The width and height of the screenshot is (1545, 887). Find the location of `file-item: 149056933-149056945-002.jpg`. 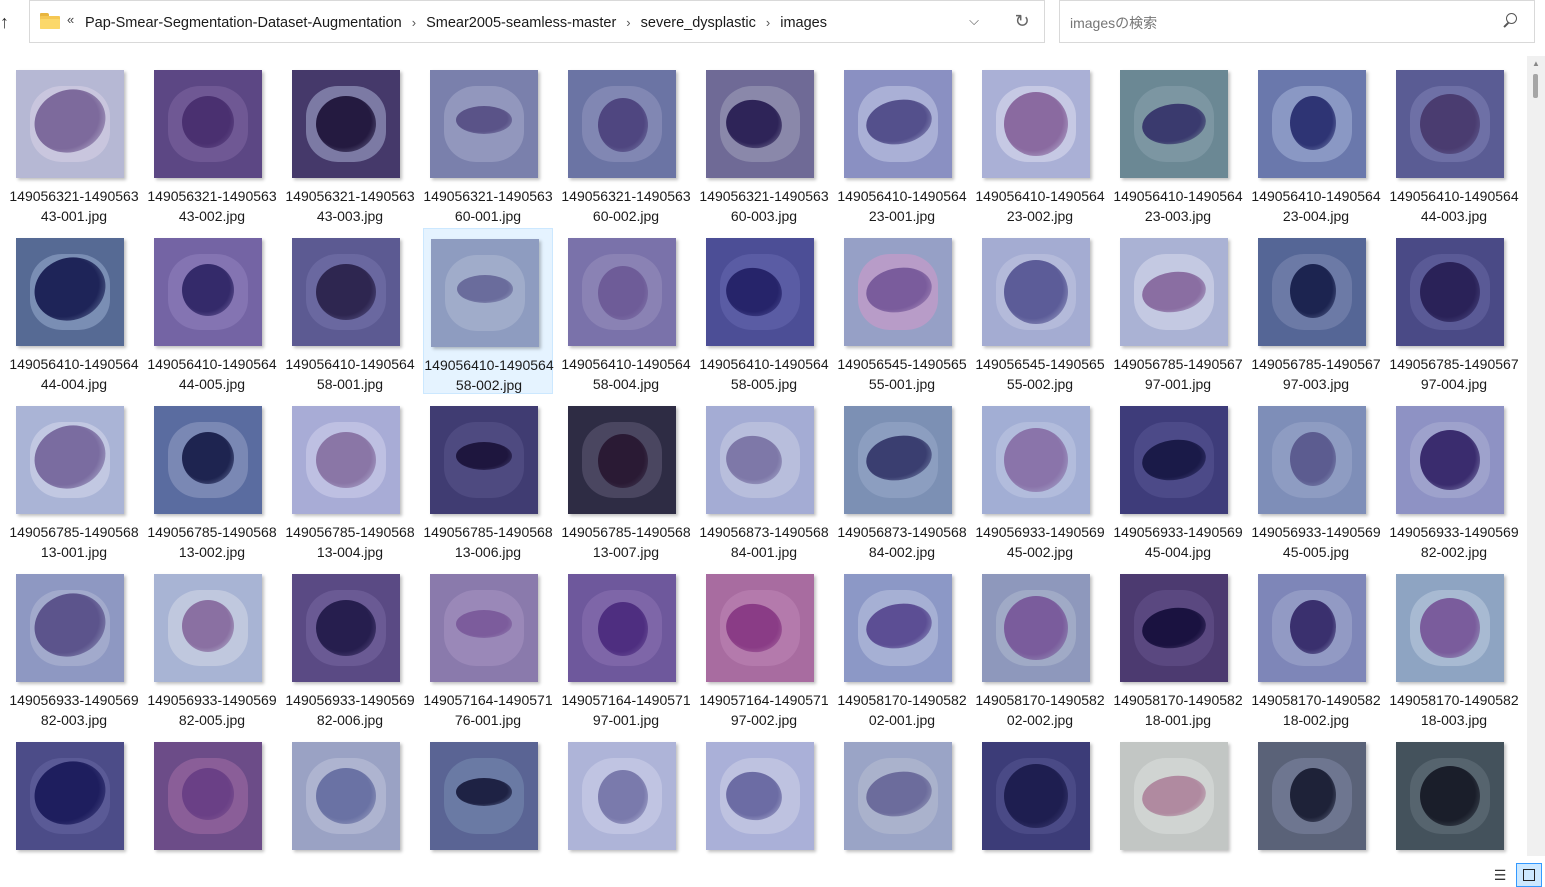

file-item: 149056933-149056945-002.jpg is located at coordinates (1040, 479).